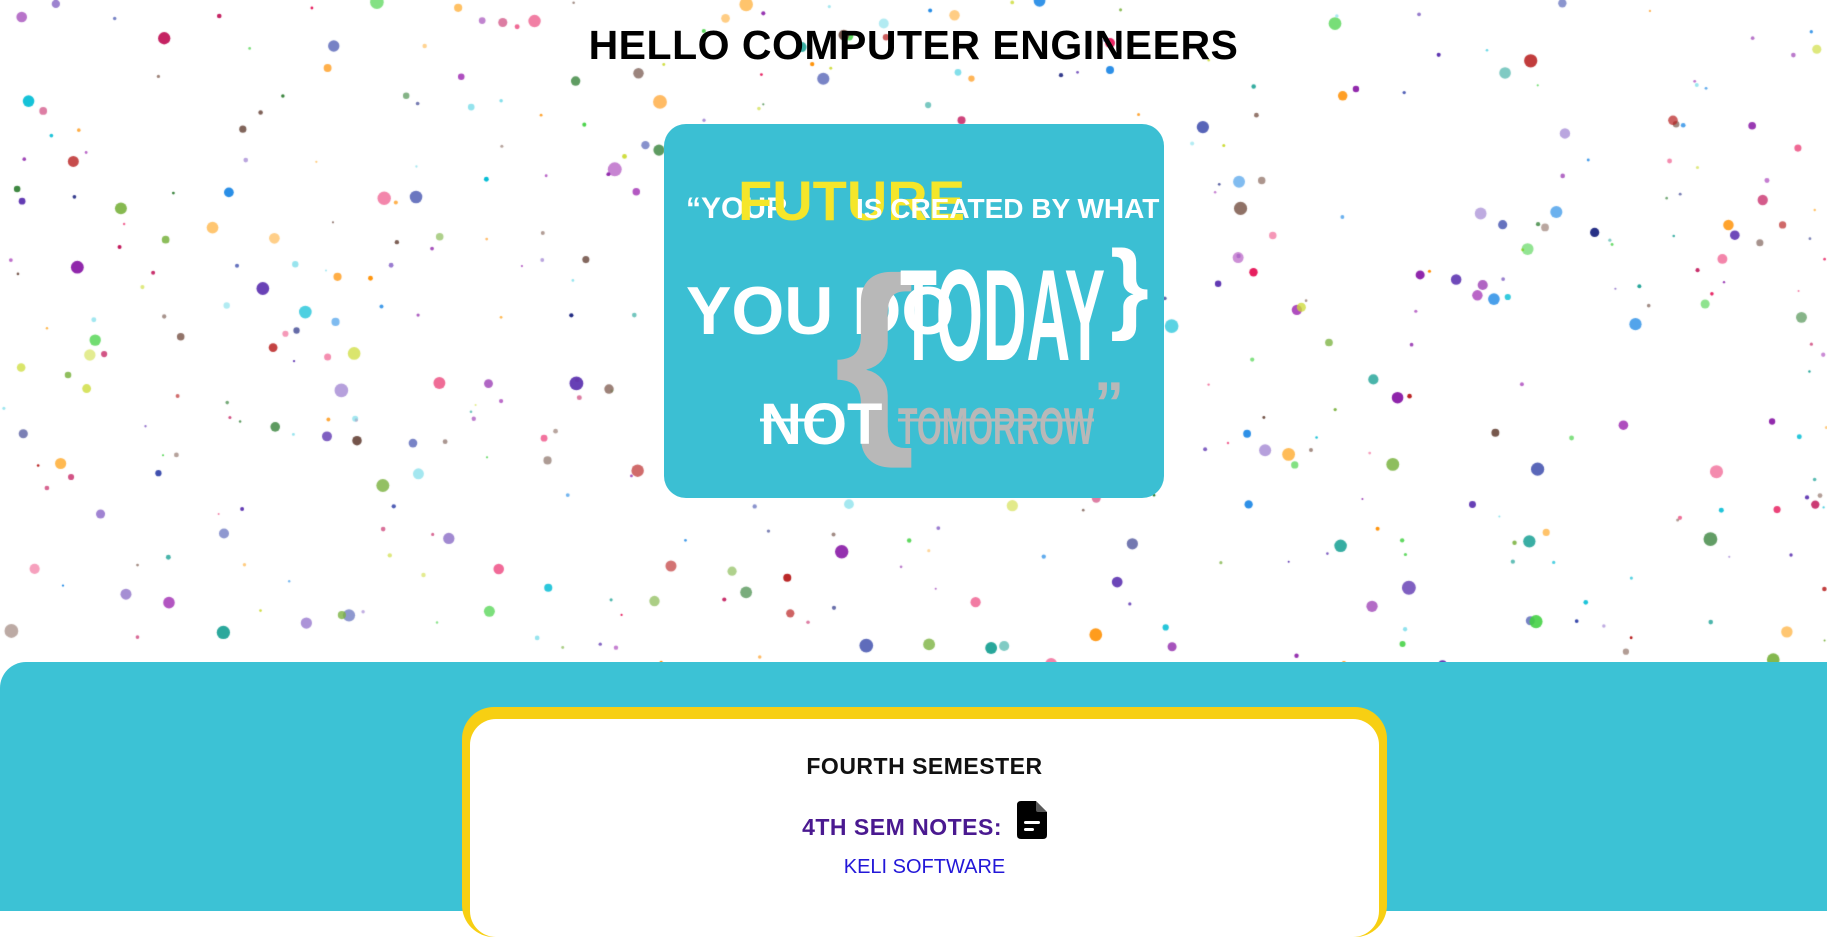  What do you see at coordinates (996, 427) in the screenshot?
I see `quote-tomorrow-text: TOMORROW` at bounding box center [996, 427].